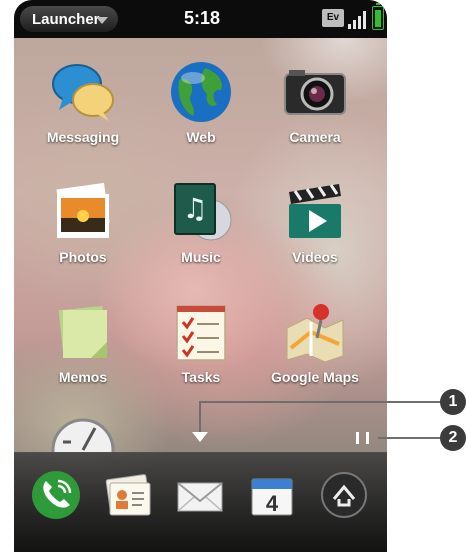  What do you see at coordinates (333, 18) in the screenshot?
I see `network-badge: Ev` at bounding box center [333, 18].